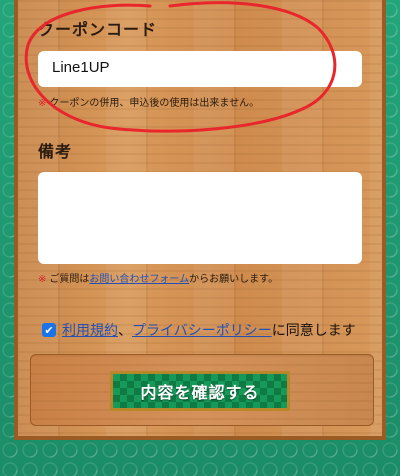 The image size is (400, 476). What do you see at coordinates (200, 69) in the screenshot?
I see `coupon-code-input: Line1UP` at bounding box center [200, 69].